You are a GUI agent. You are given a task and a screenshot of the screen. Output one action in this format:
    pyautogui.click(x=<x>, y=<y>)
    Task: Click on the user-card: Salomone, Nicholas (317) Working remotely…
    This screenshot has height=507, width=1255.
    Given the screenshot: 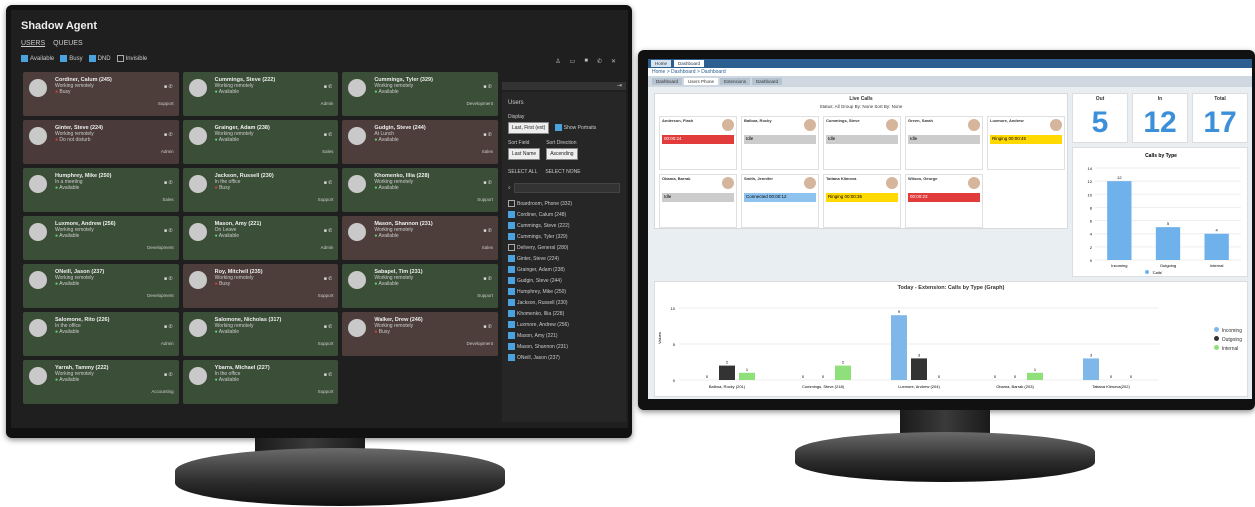 What is the action you would take?
    pyautogui.click(x=260, y=334)
    